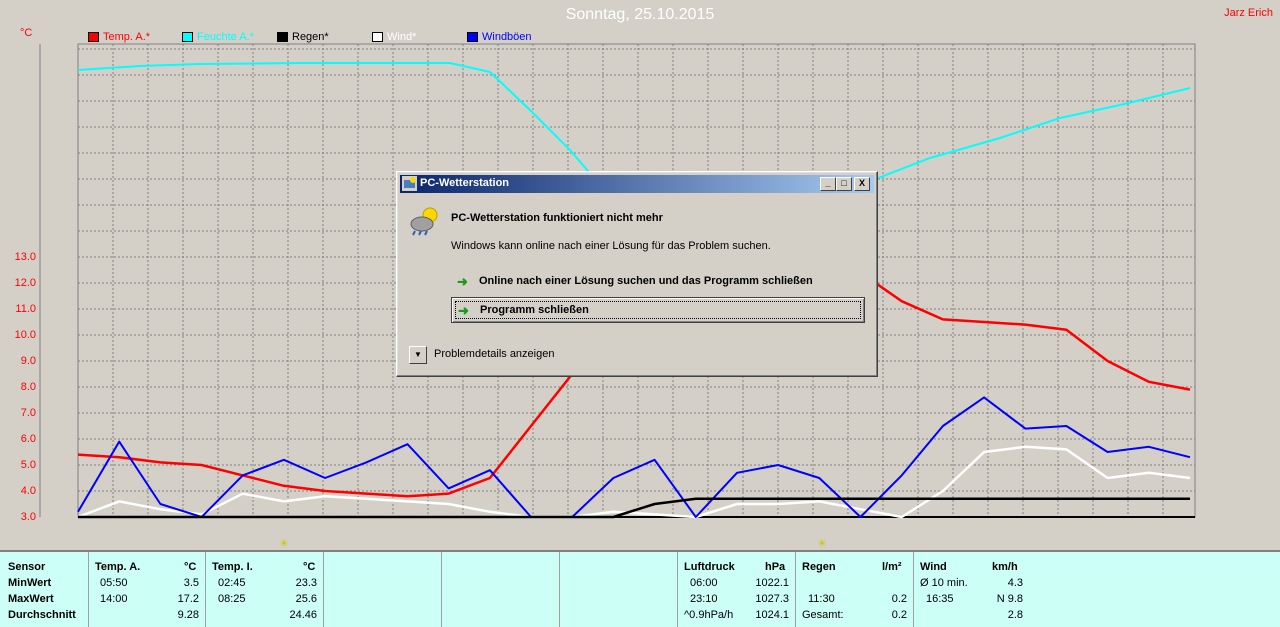 Image resolution: width=1280 pixels, height=627 pixels. What do you see at coordinates (899, 599) in the screenshot?
I see `rain-val: 0.2` at bounding box center [899, 599].